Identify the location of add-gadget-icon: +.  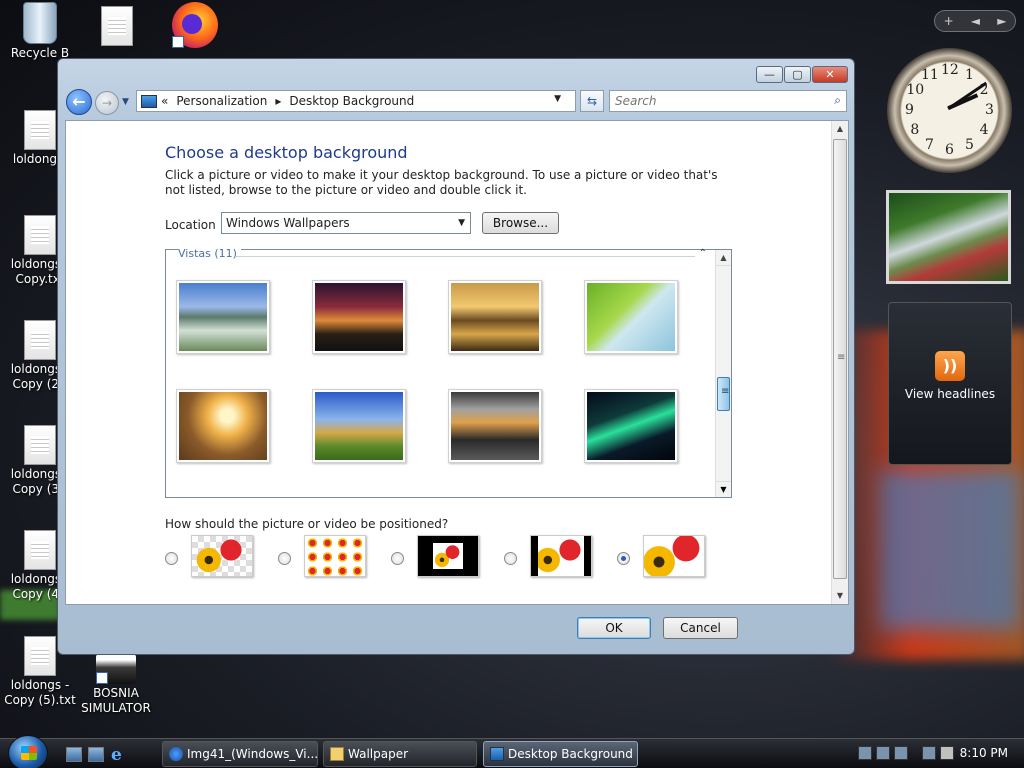
(949, 21).